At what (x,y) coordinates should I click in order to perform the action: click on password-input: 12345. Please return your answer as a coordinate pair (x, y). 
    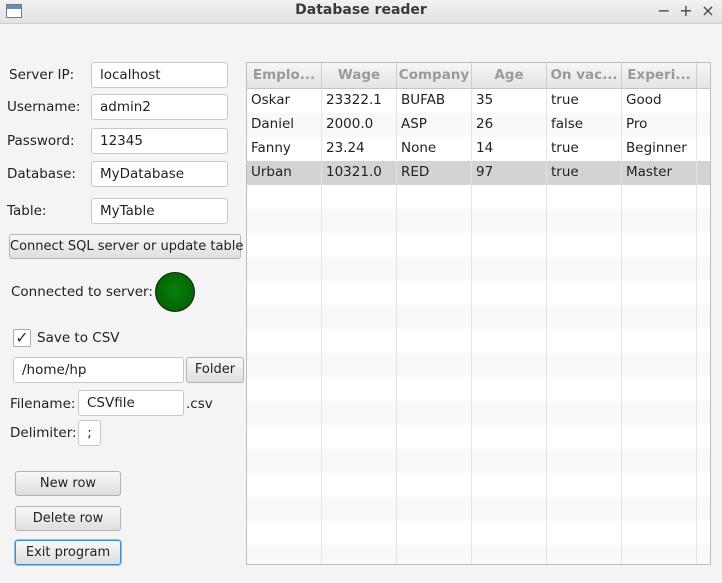
    Looking at the image, I should click on (159, 141).